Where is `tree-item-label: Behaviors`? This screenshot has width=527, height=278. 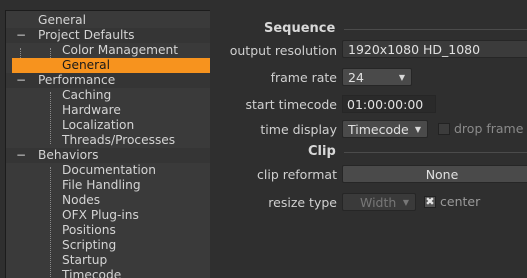 tree-item-label: Behaviors is located at coordinates (68, 155).